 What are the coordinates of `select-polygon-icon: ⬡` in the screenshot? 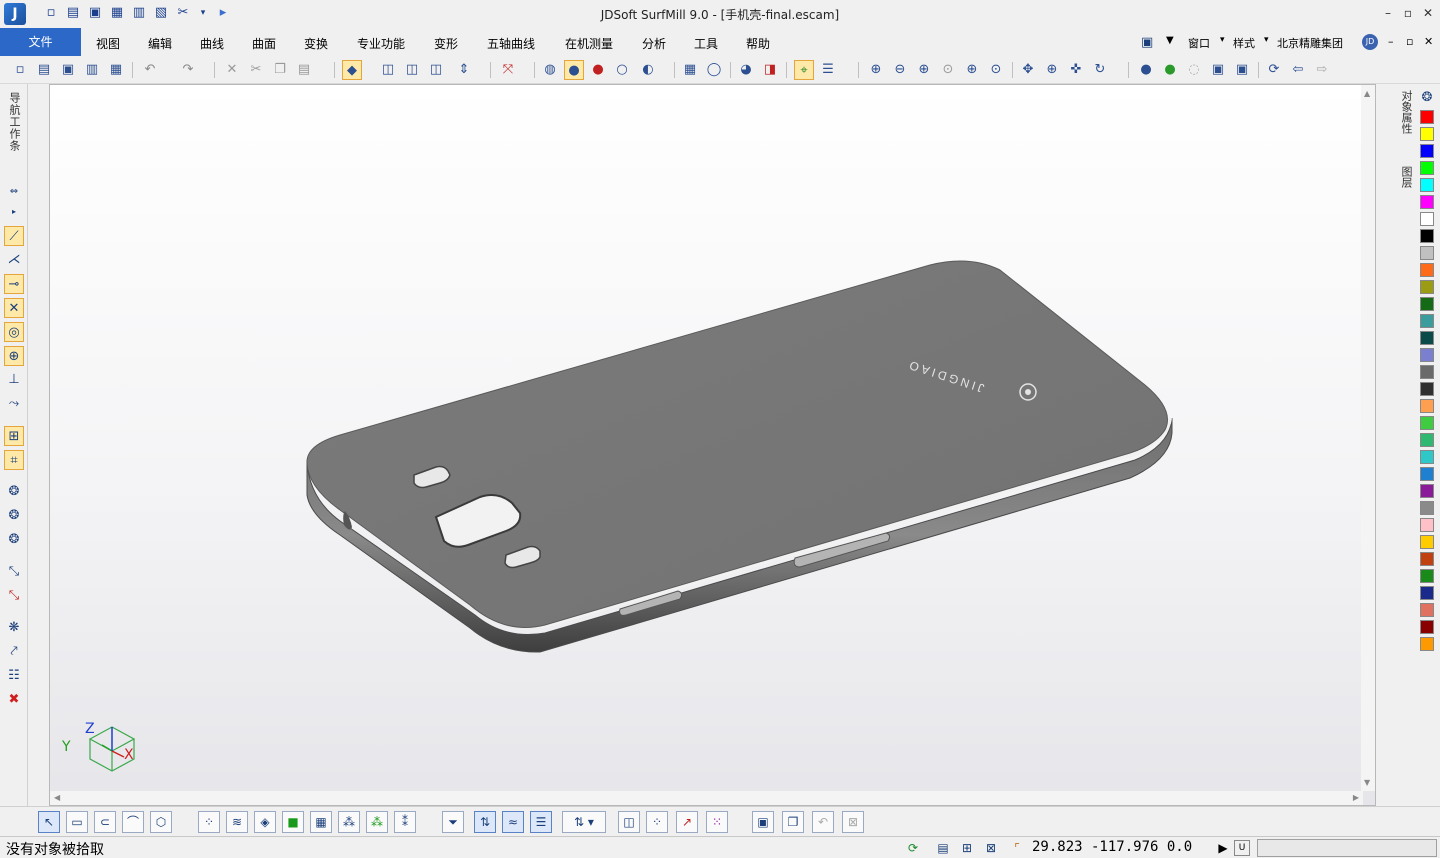 It's located at (161, 822).